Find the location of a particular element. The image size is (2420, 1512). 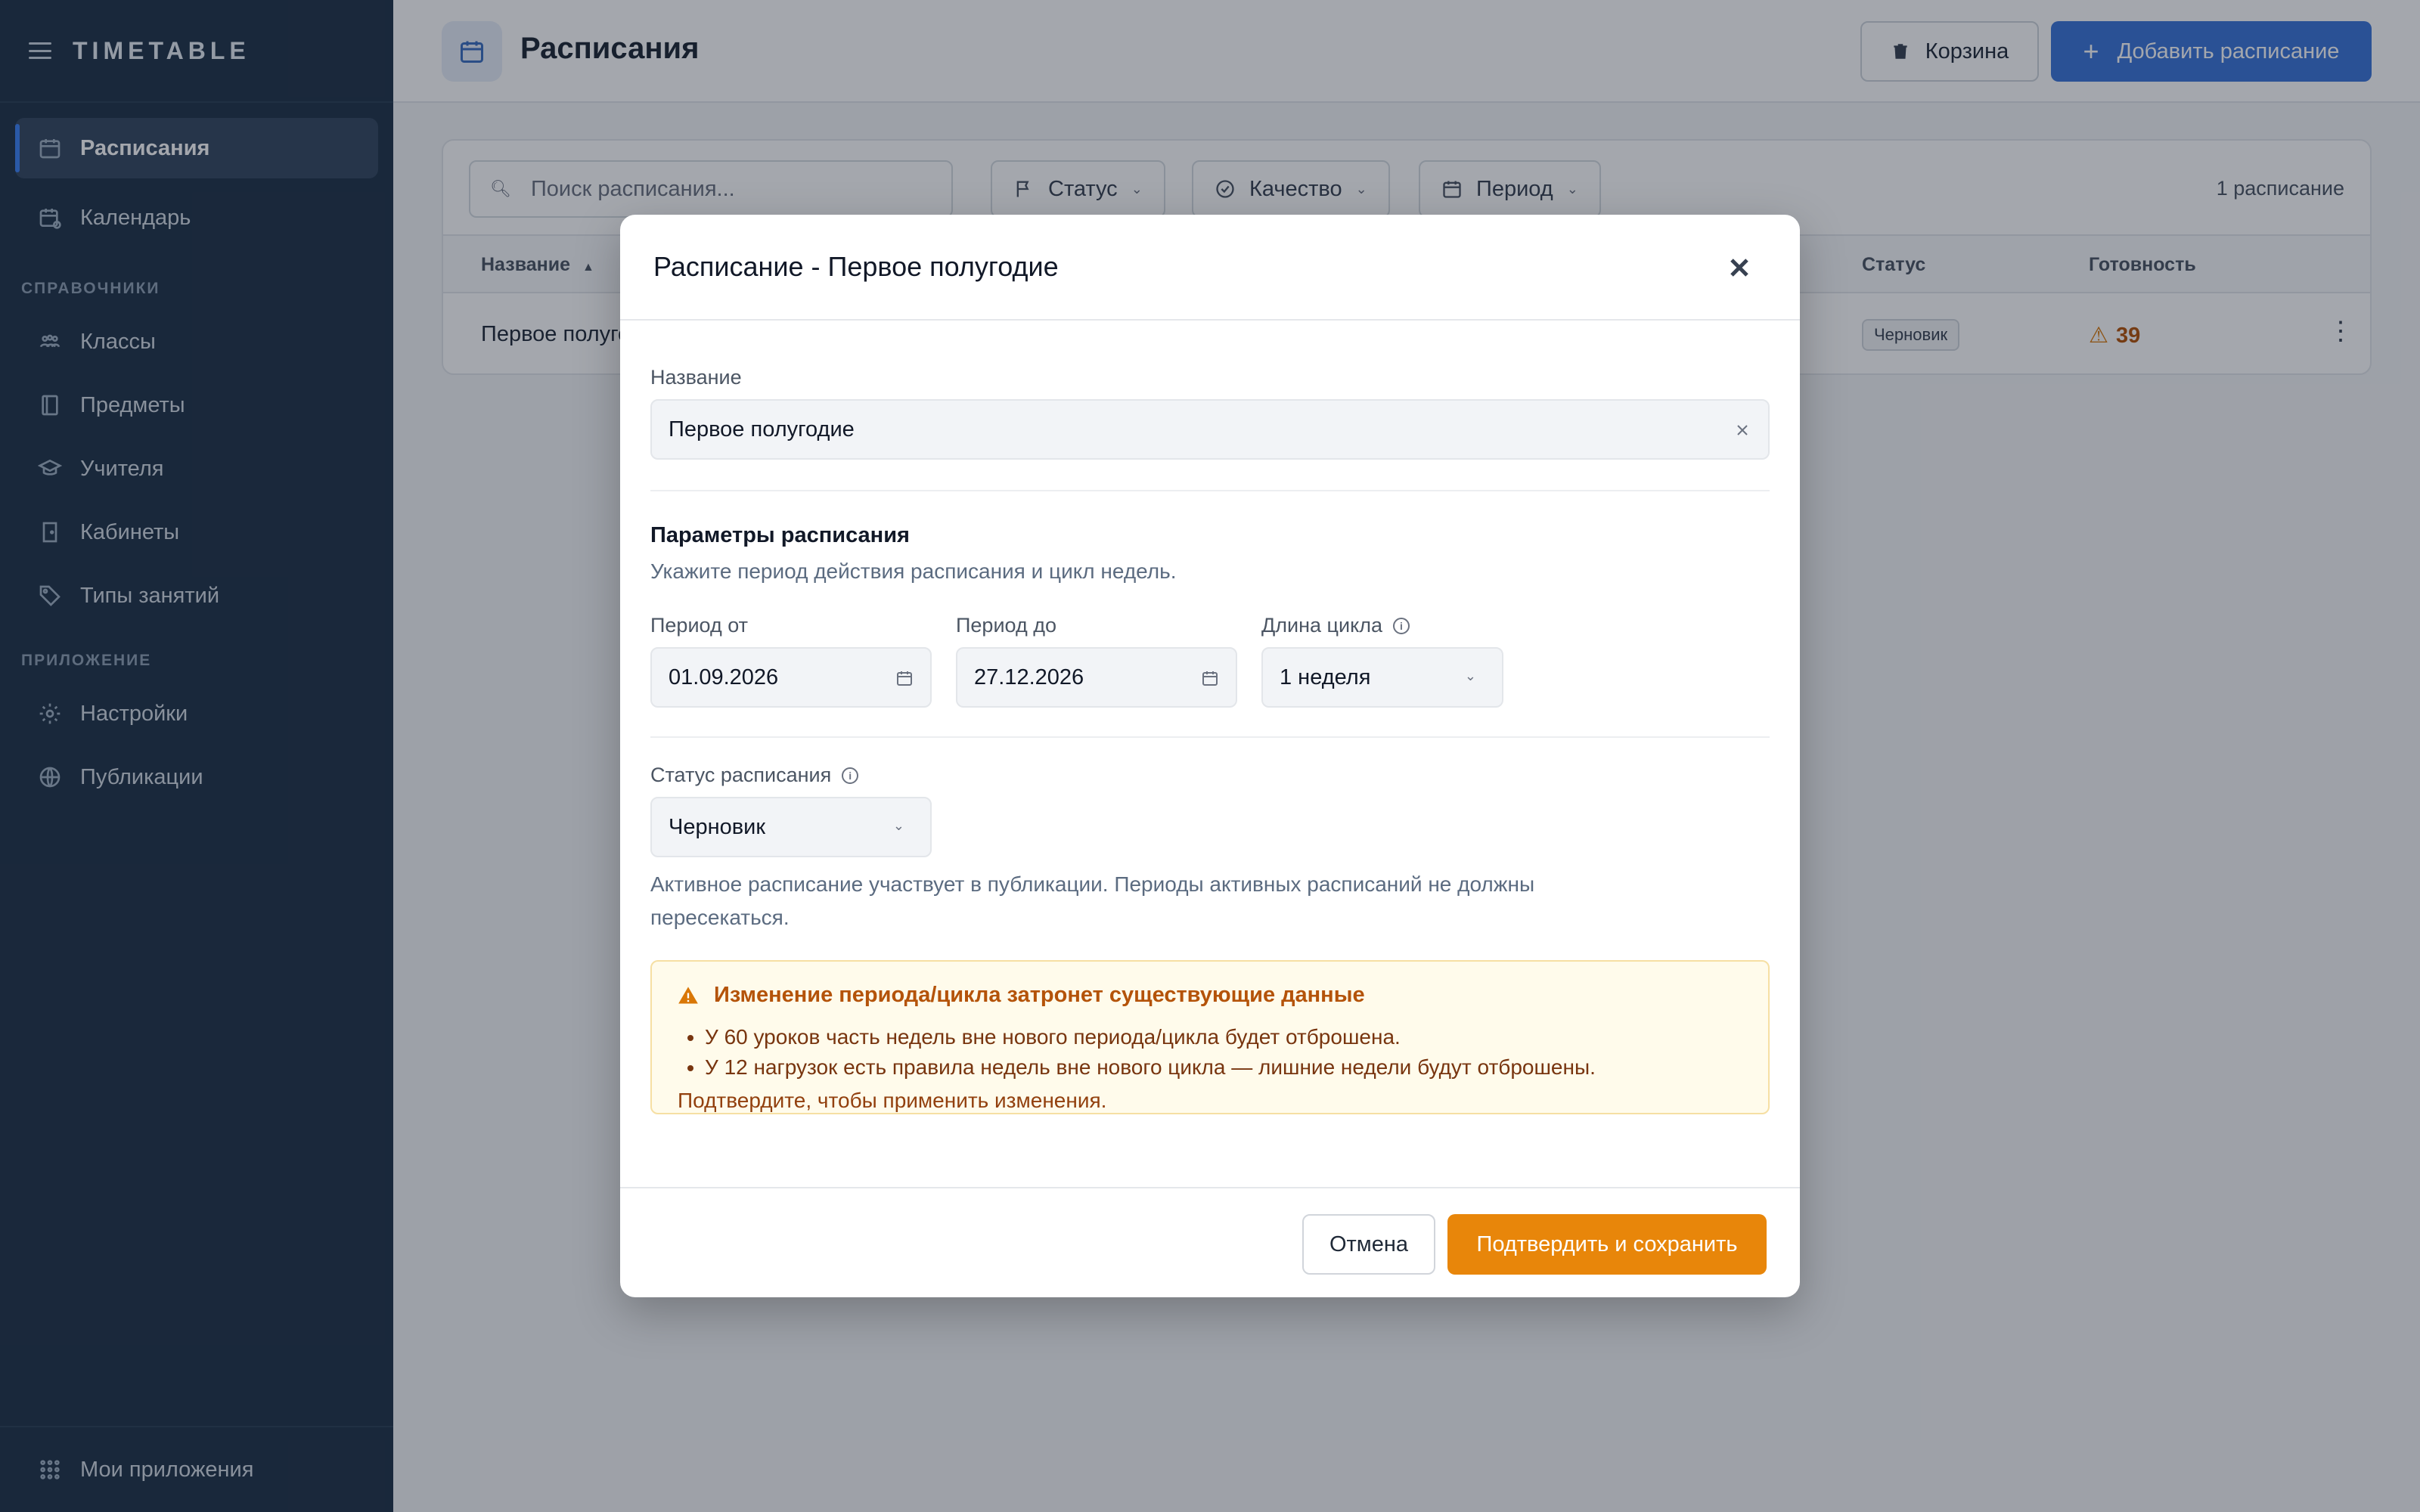

close-icon is located at coordinates (1739, 268).